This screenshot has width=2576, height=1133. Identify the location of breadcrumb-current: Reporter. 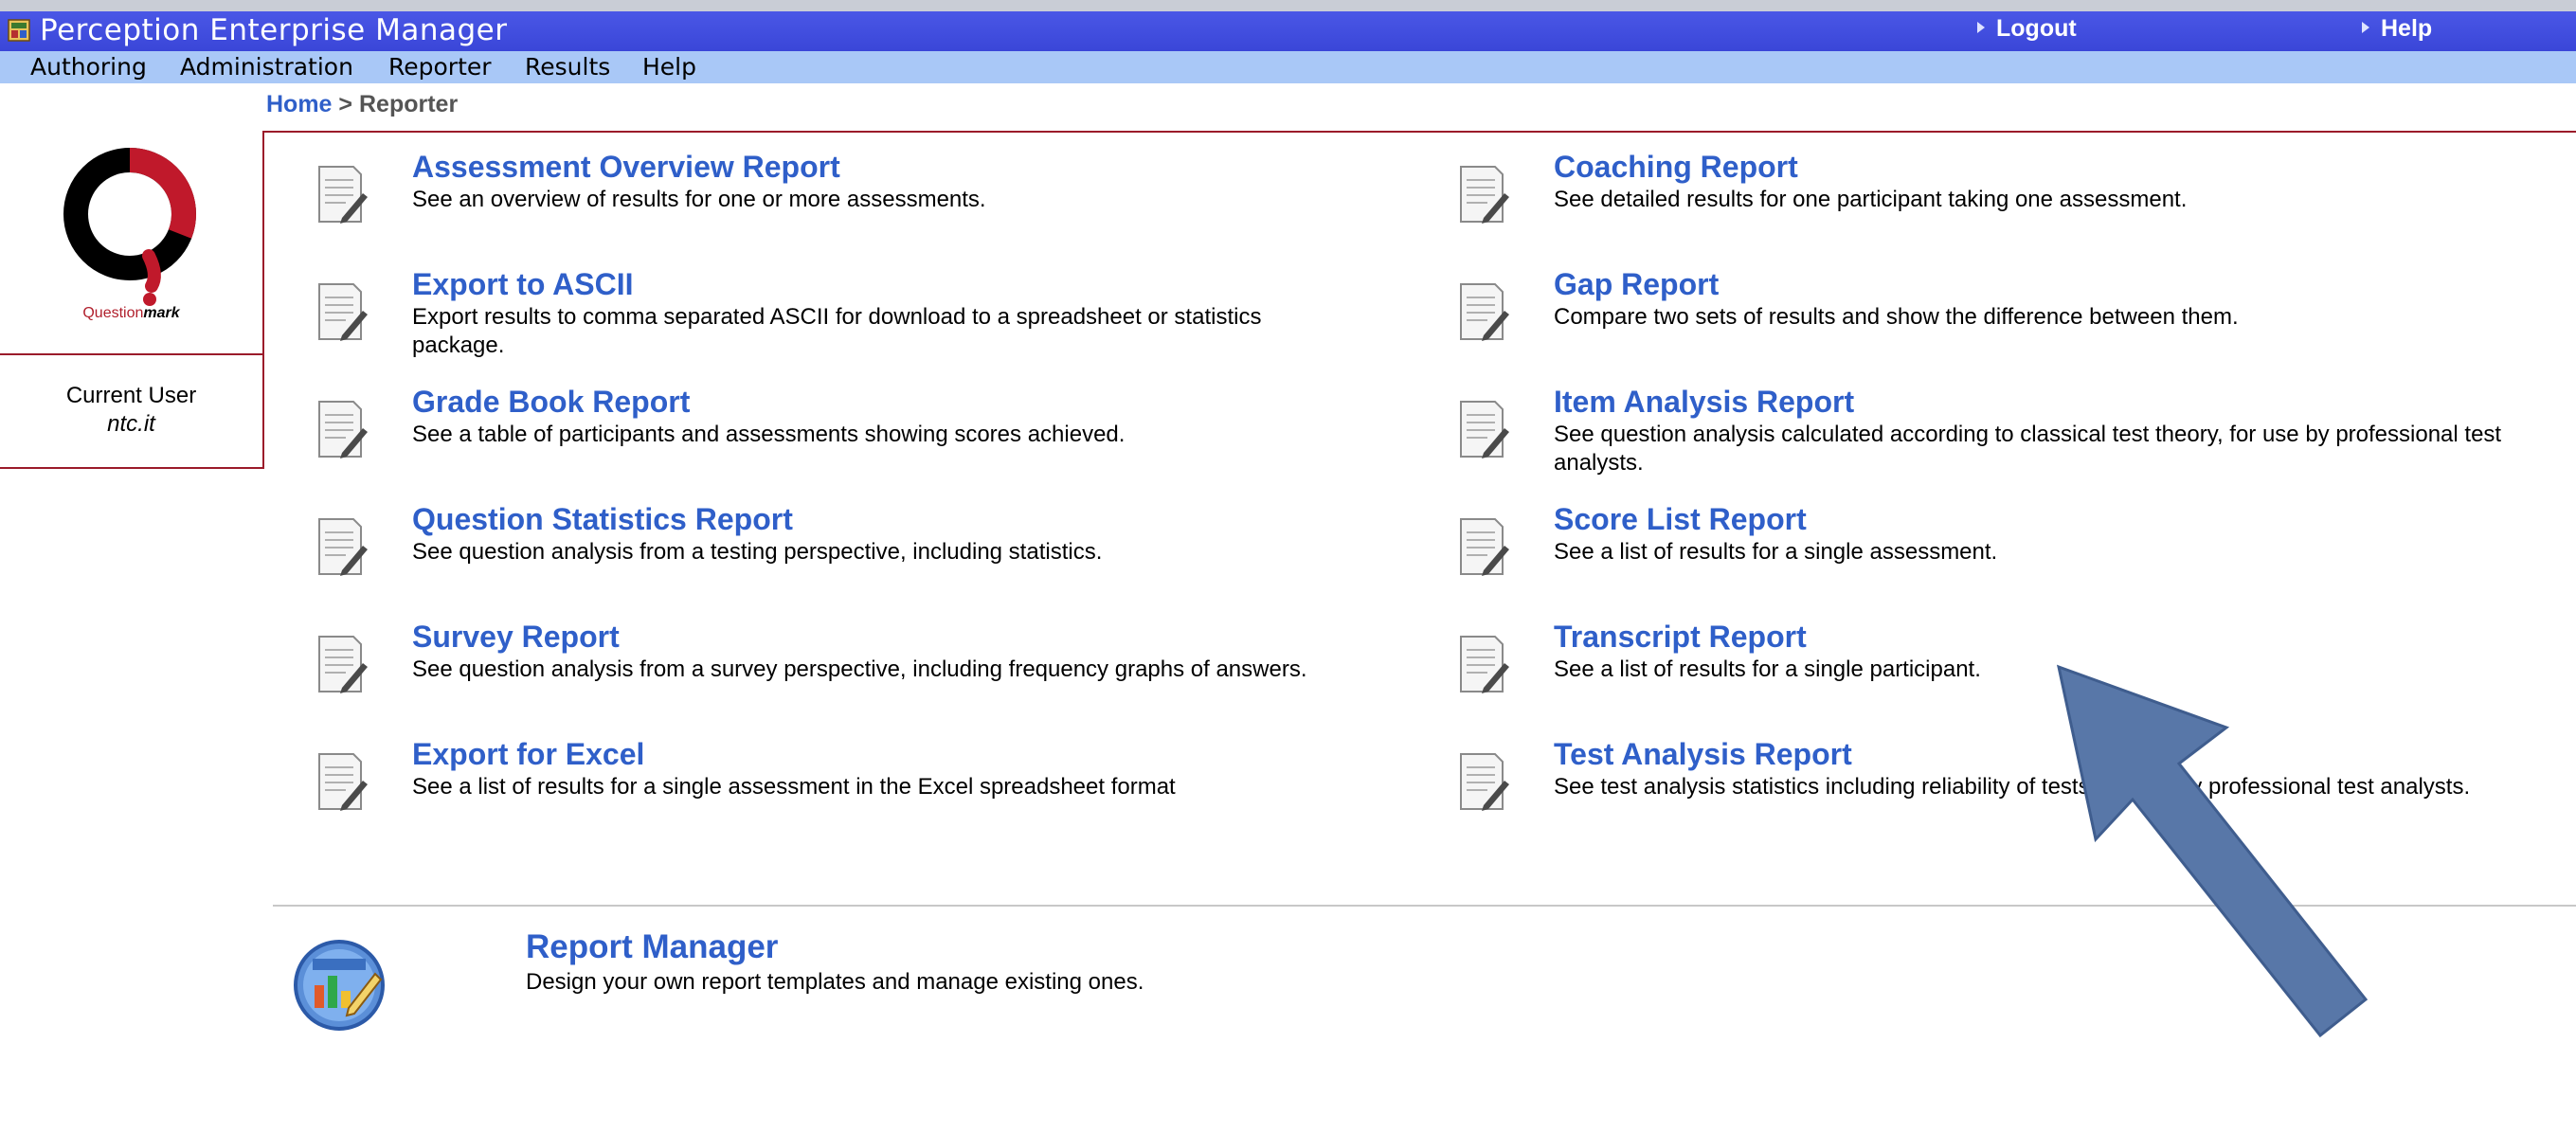
(408, 104).